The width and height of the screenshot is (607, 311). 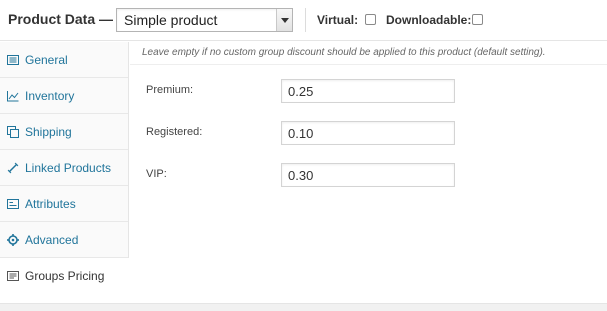 I want to click on inventory-icon, so click(x=13, y=95).